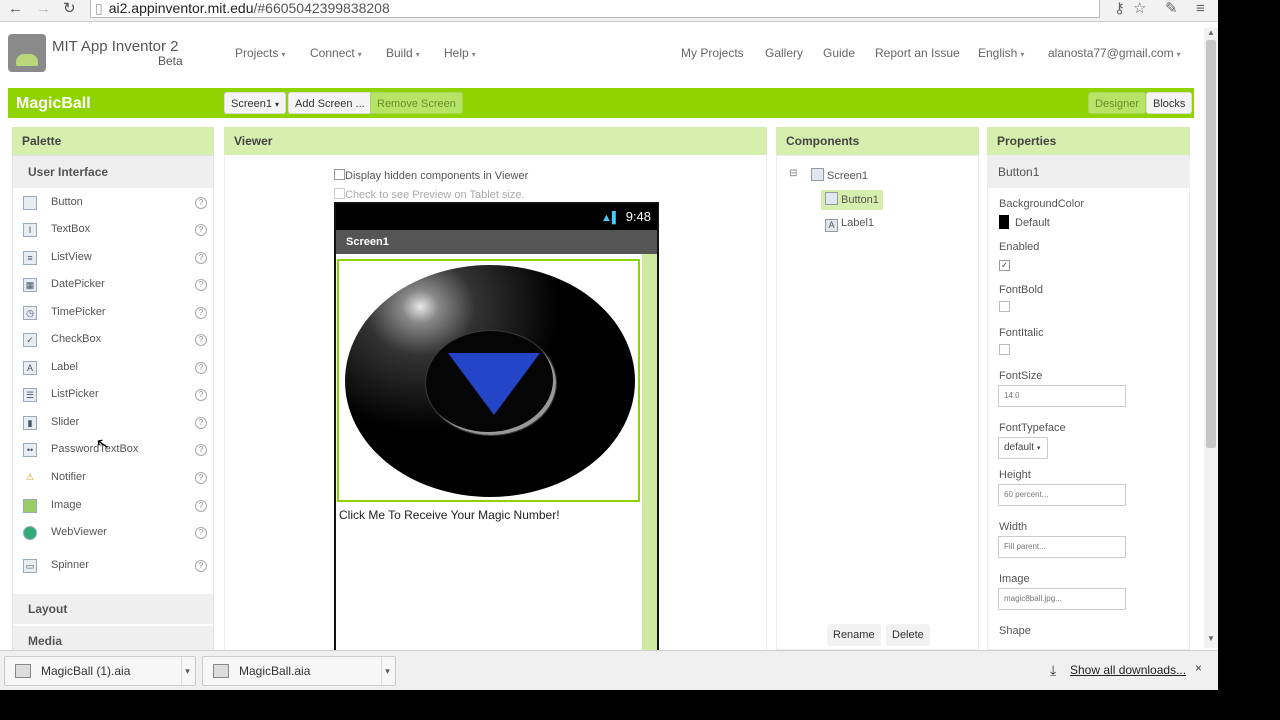 The width and height of the screenshot is (1280, 720). Describe the element at coordinates (255, 103) in the screenshot. I see `screen-select: Screen1 ▾` at that location.